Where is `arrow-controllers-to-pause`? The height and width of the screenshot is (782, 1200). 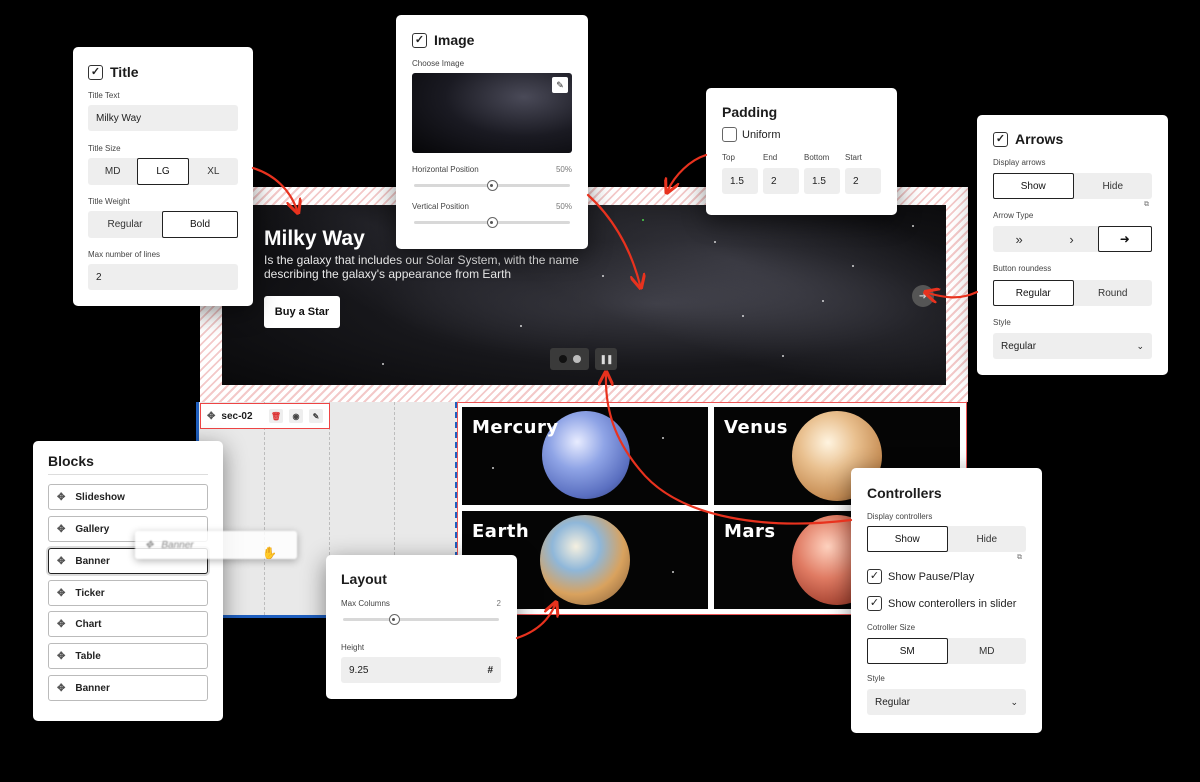
arrow-controllers-to-pause is located at coordinates (729, 450).